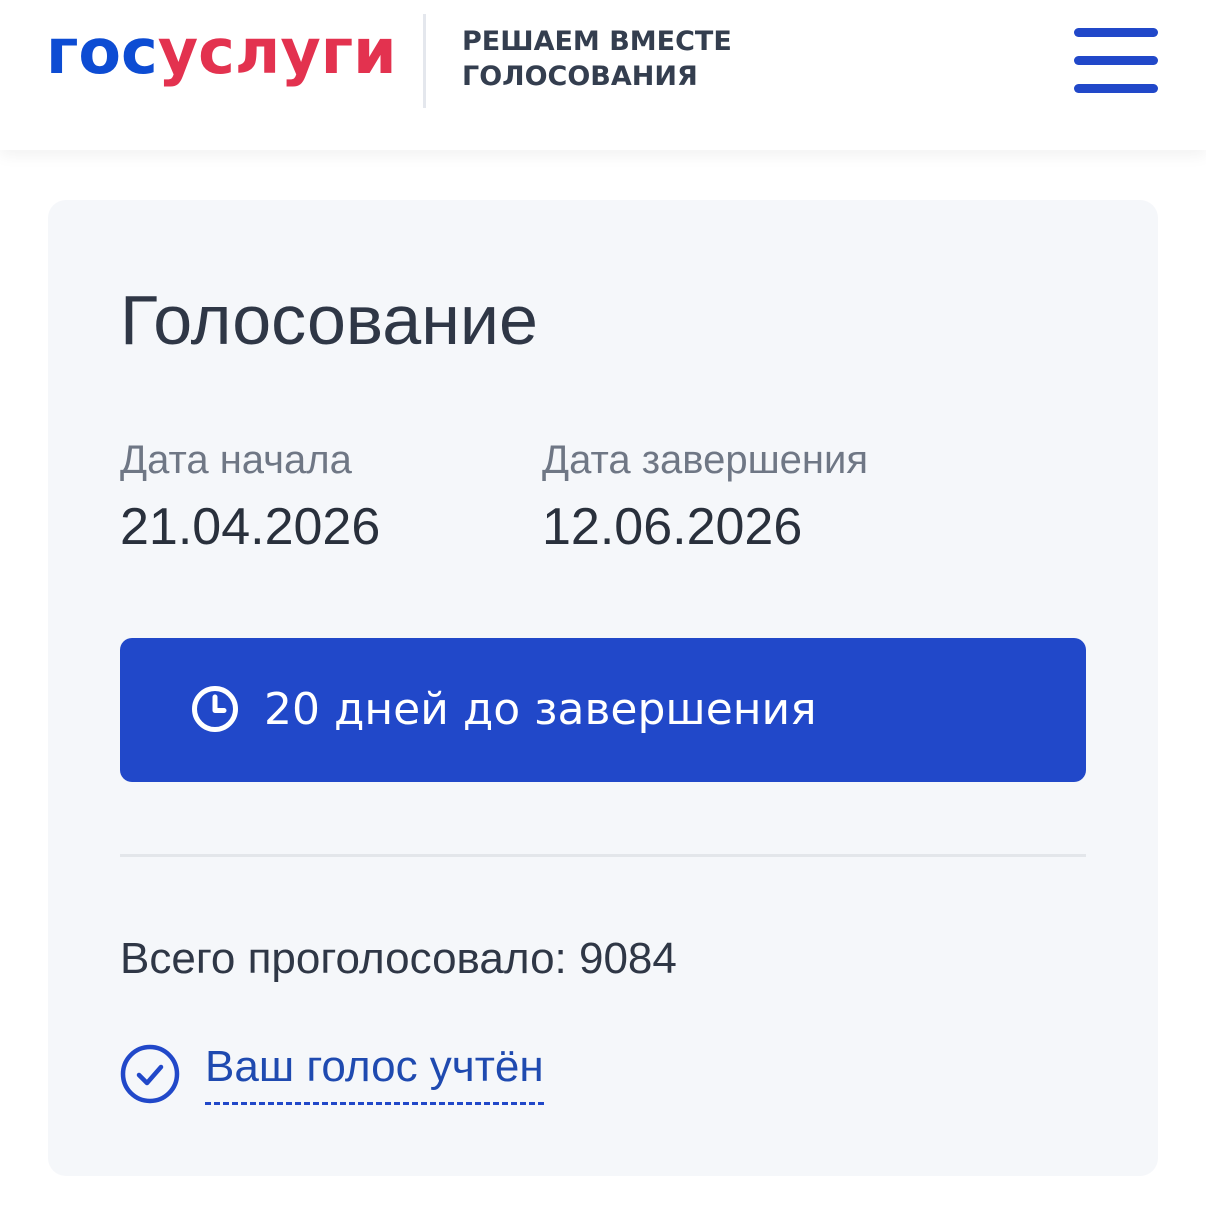 The image size is (1206, 1207). Describe the element at coordinates (424, 61) in the screenshot. I see `header-divider` at that location.